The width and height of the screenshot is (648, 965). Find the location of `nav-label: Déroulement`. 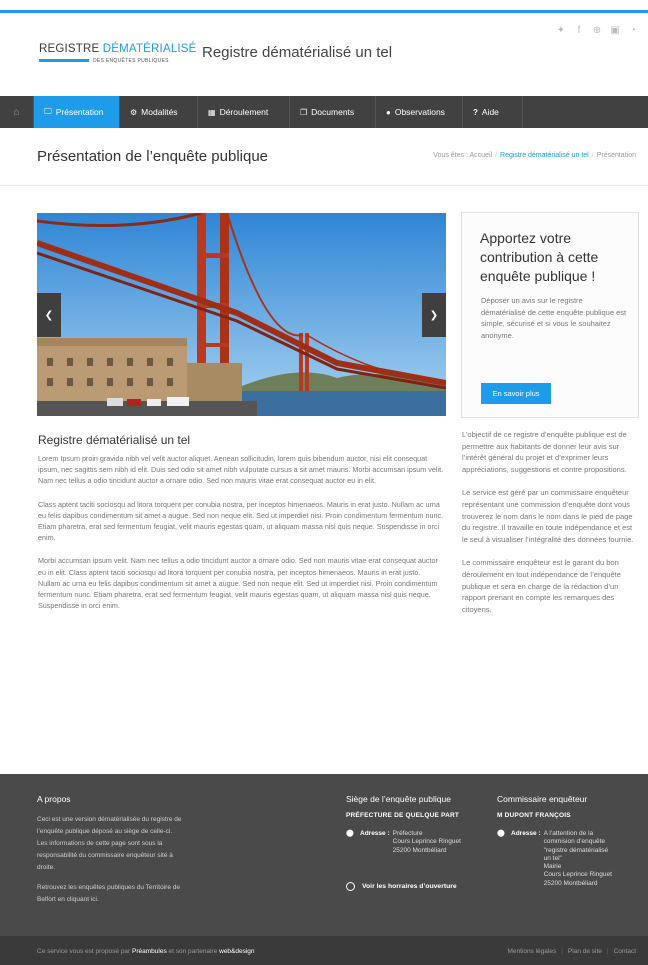

nav-label: Déroulement is located at coordinates (244, 112).